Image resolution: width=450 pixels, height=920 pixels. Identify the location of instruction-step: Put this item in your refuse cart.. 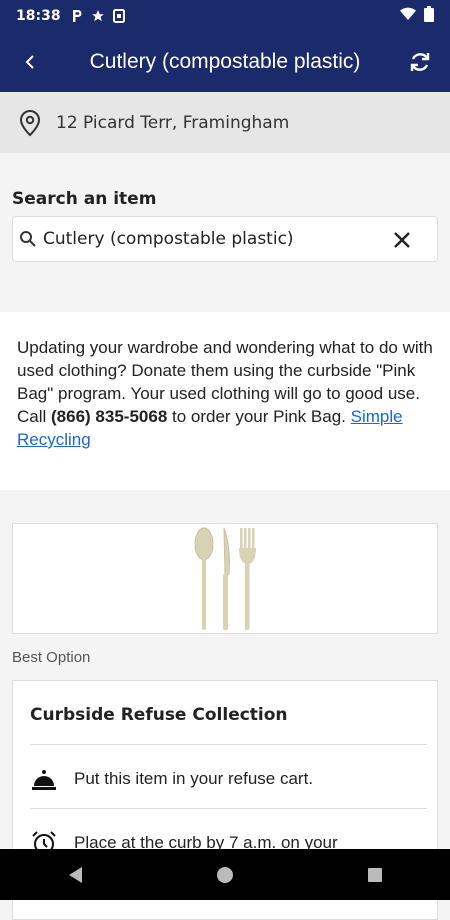
(171, 779).